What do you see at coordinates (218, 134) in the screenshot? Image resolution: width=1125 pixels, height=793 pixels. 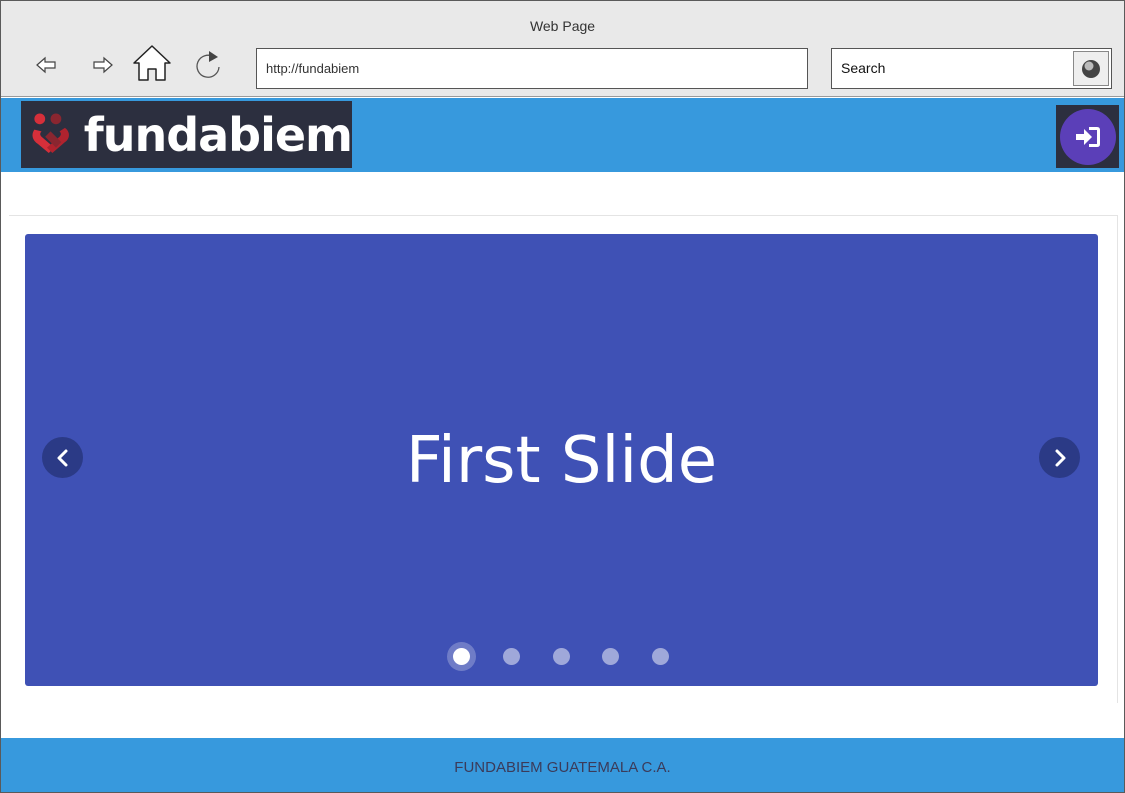 I see `logo-text: fundabiem` at bounding box center [218, 134].